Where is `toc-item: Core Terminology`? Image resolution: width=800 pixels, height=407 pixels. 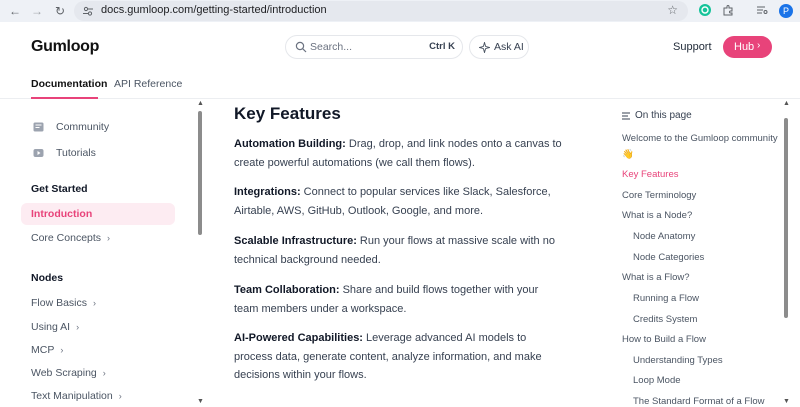
toc-item: Core Terminology is located at coordinates (659, 195).